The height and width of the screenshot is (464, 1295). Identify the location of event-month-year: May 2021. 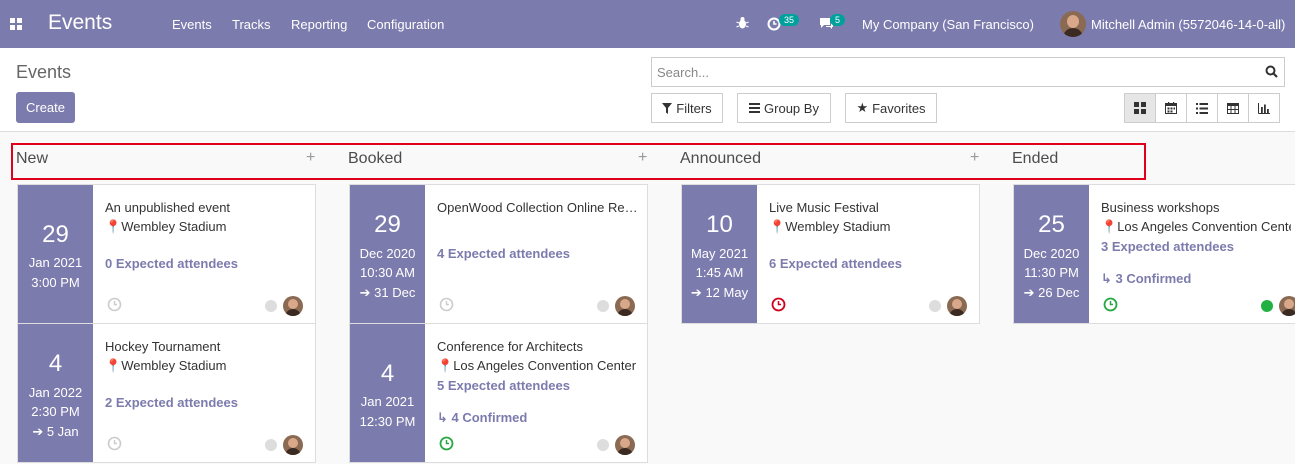
(719, 253).